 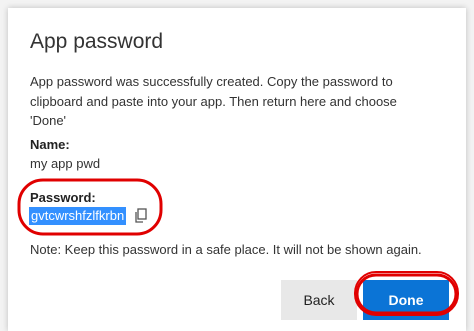 I want to click on done-button: Done, so click(x=406, y=300).